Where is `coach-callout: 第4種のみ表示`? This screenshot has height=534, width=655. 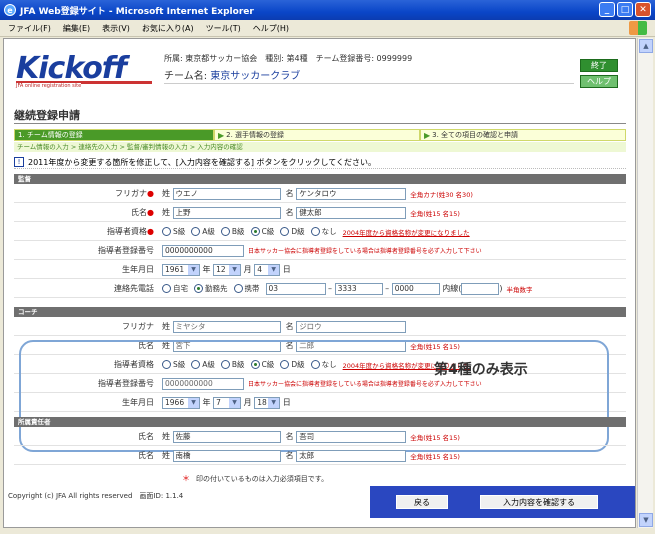 coach-callout: 第4種のみ表示 is located at coordinates (481, 370).